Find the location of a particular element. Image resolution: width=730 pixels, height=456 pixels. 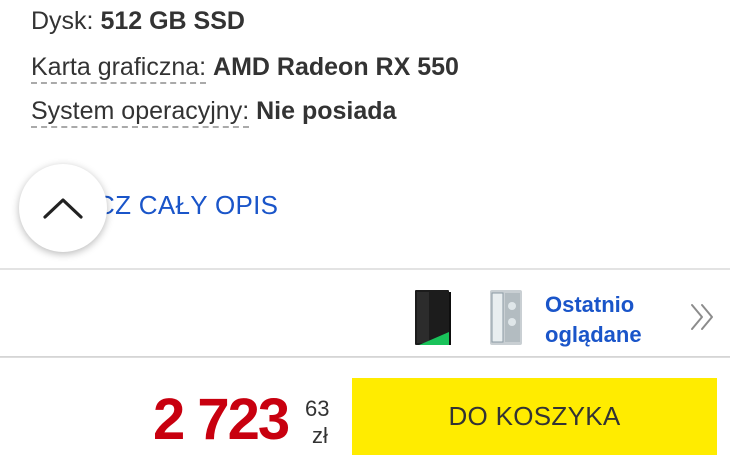

spec-key-tooltip-link: System operacyjny: is located at coordinates (140, 112).